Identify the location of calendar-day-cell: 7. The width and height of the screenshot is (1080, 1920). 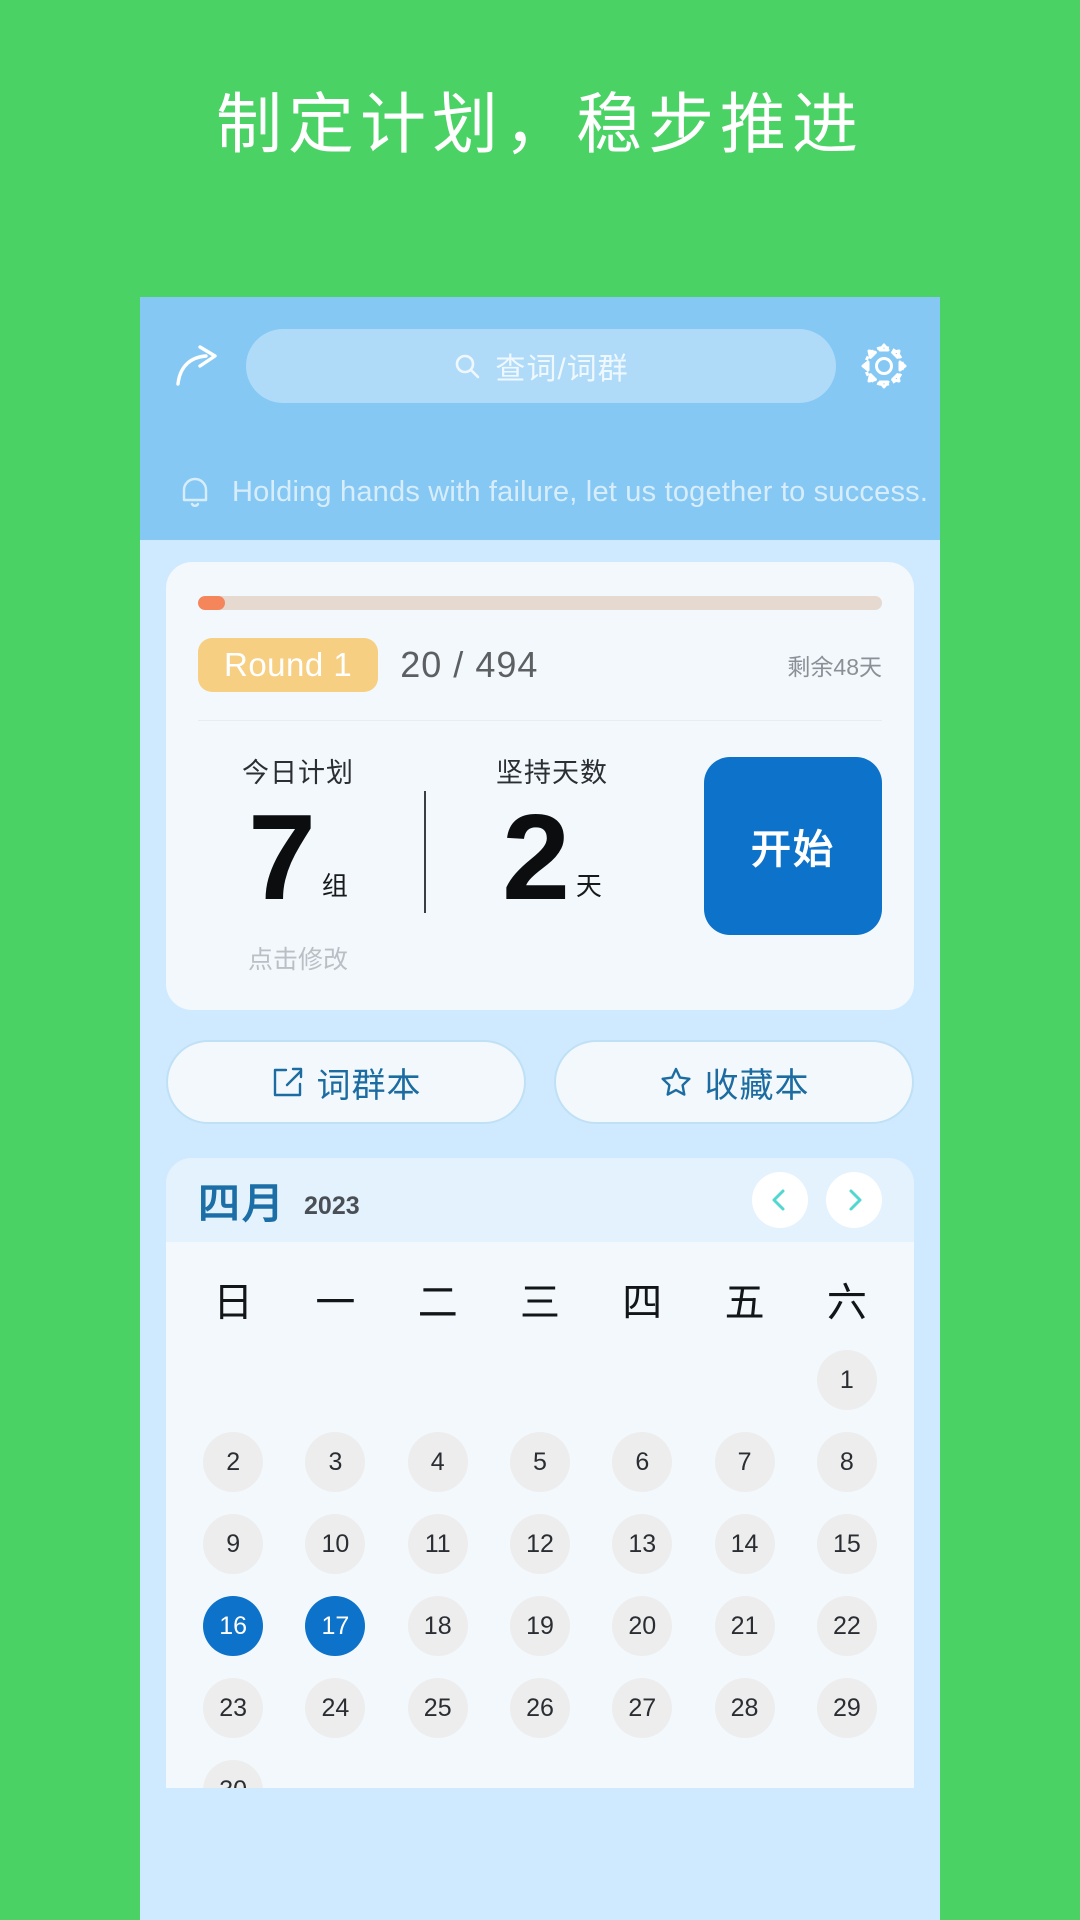
(744, 1462).